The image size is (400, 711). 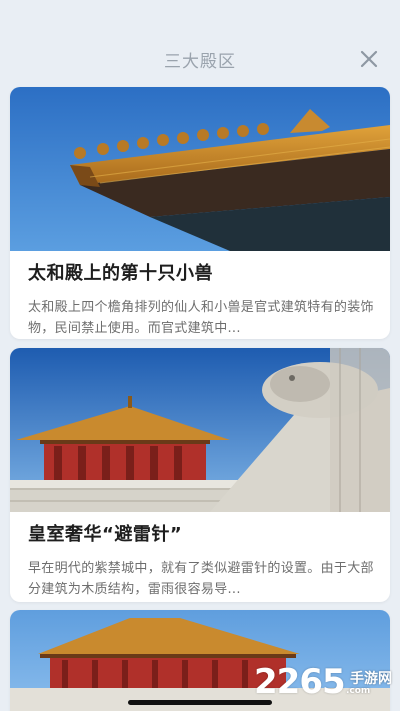 I want to click on watermark-site: 手游网, so click(x=371, y=679).